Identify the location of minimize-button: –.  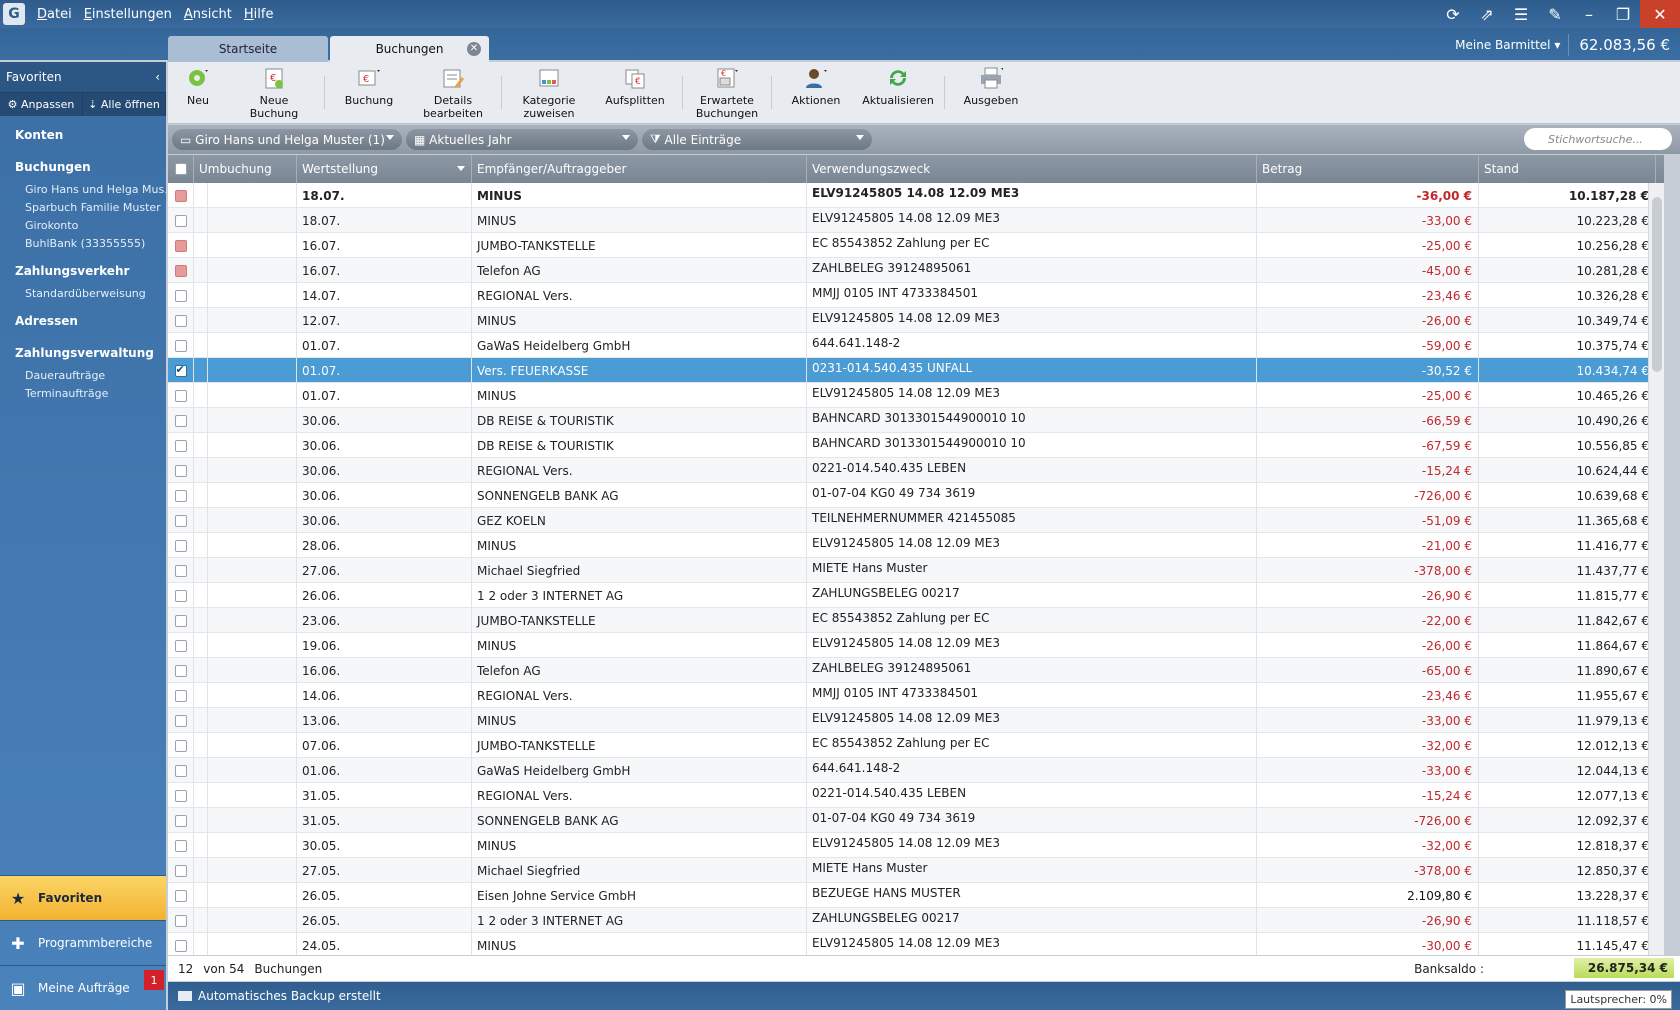
(1589, 14).